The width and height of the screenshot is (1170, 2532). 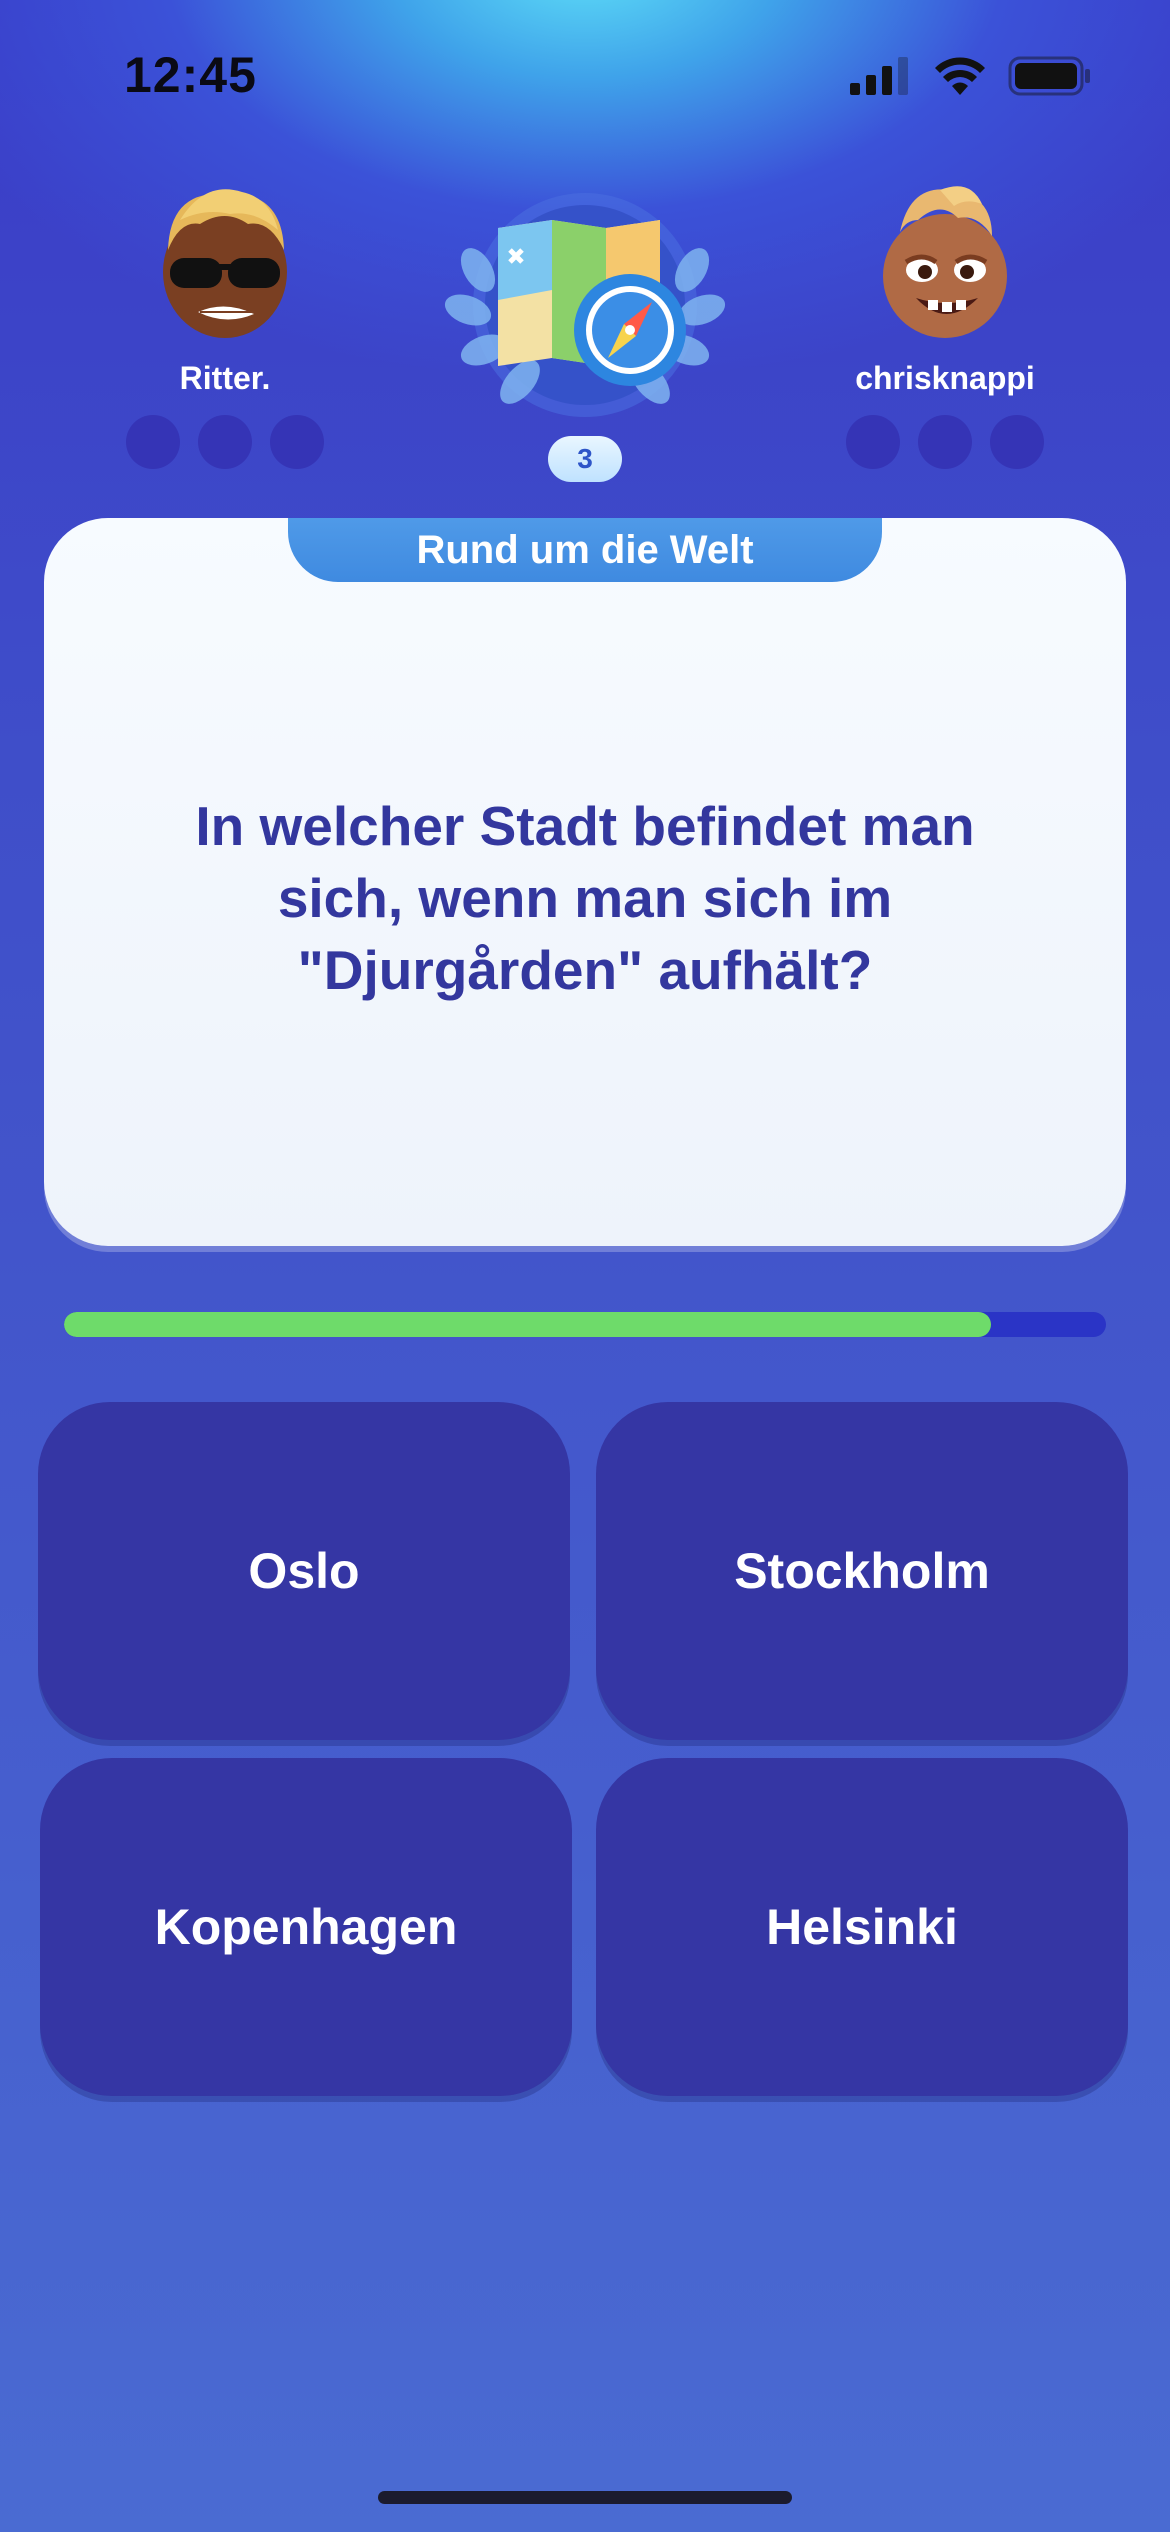 I want to click on map-compass-icon, so click(x=585, y=305).